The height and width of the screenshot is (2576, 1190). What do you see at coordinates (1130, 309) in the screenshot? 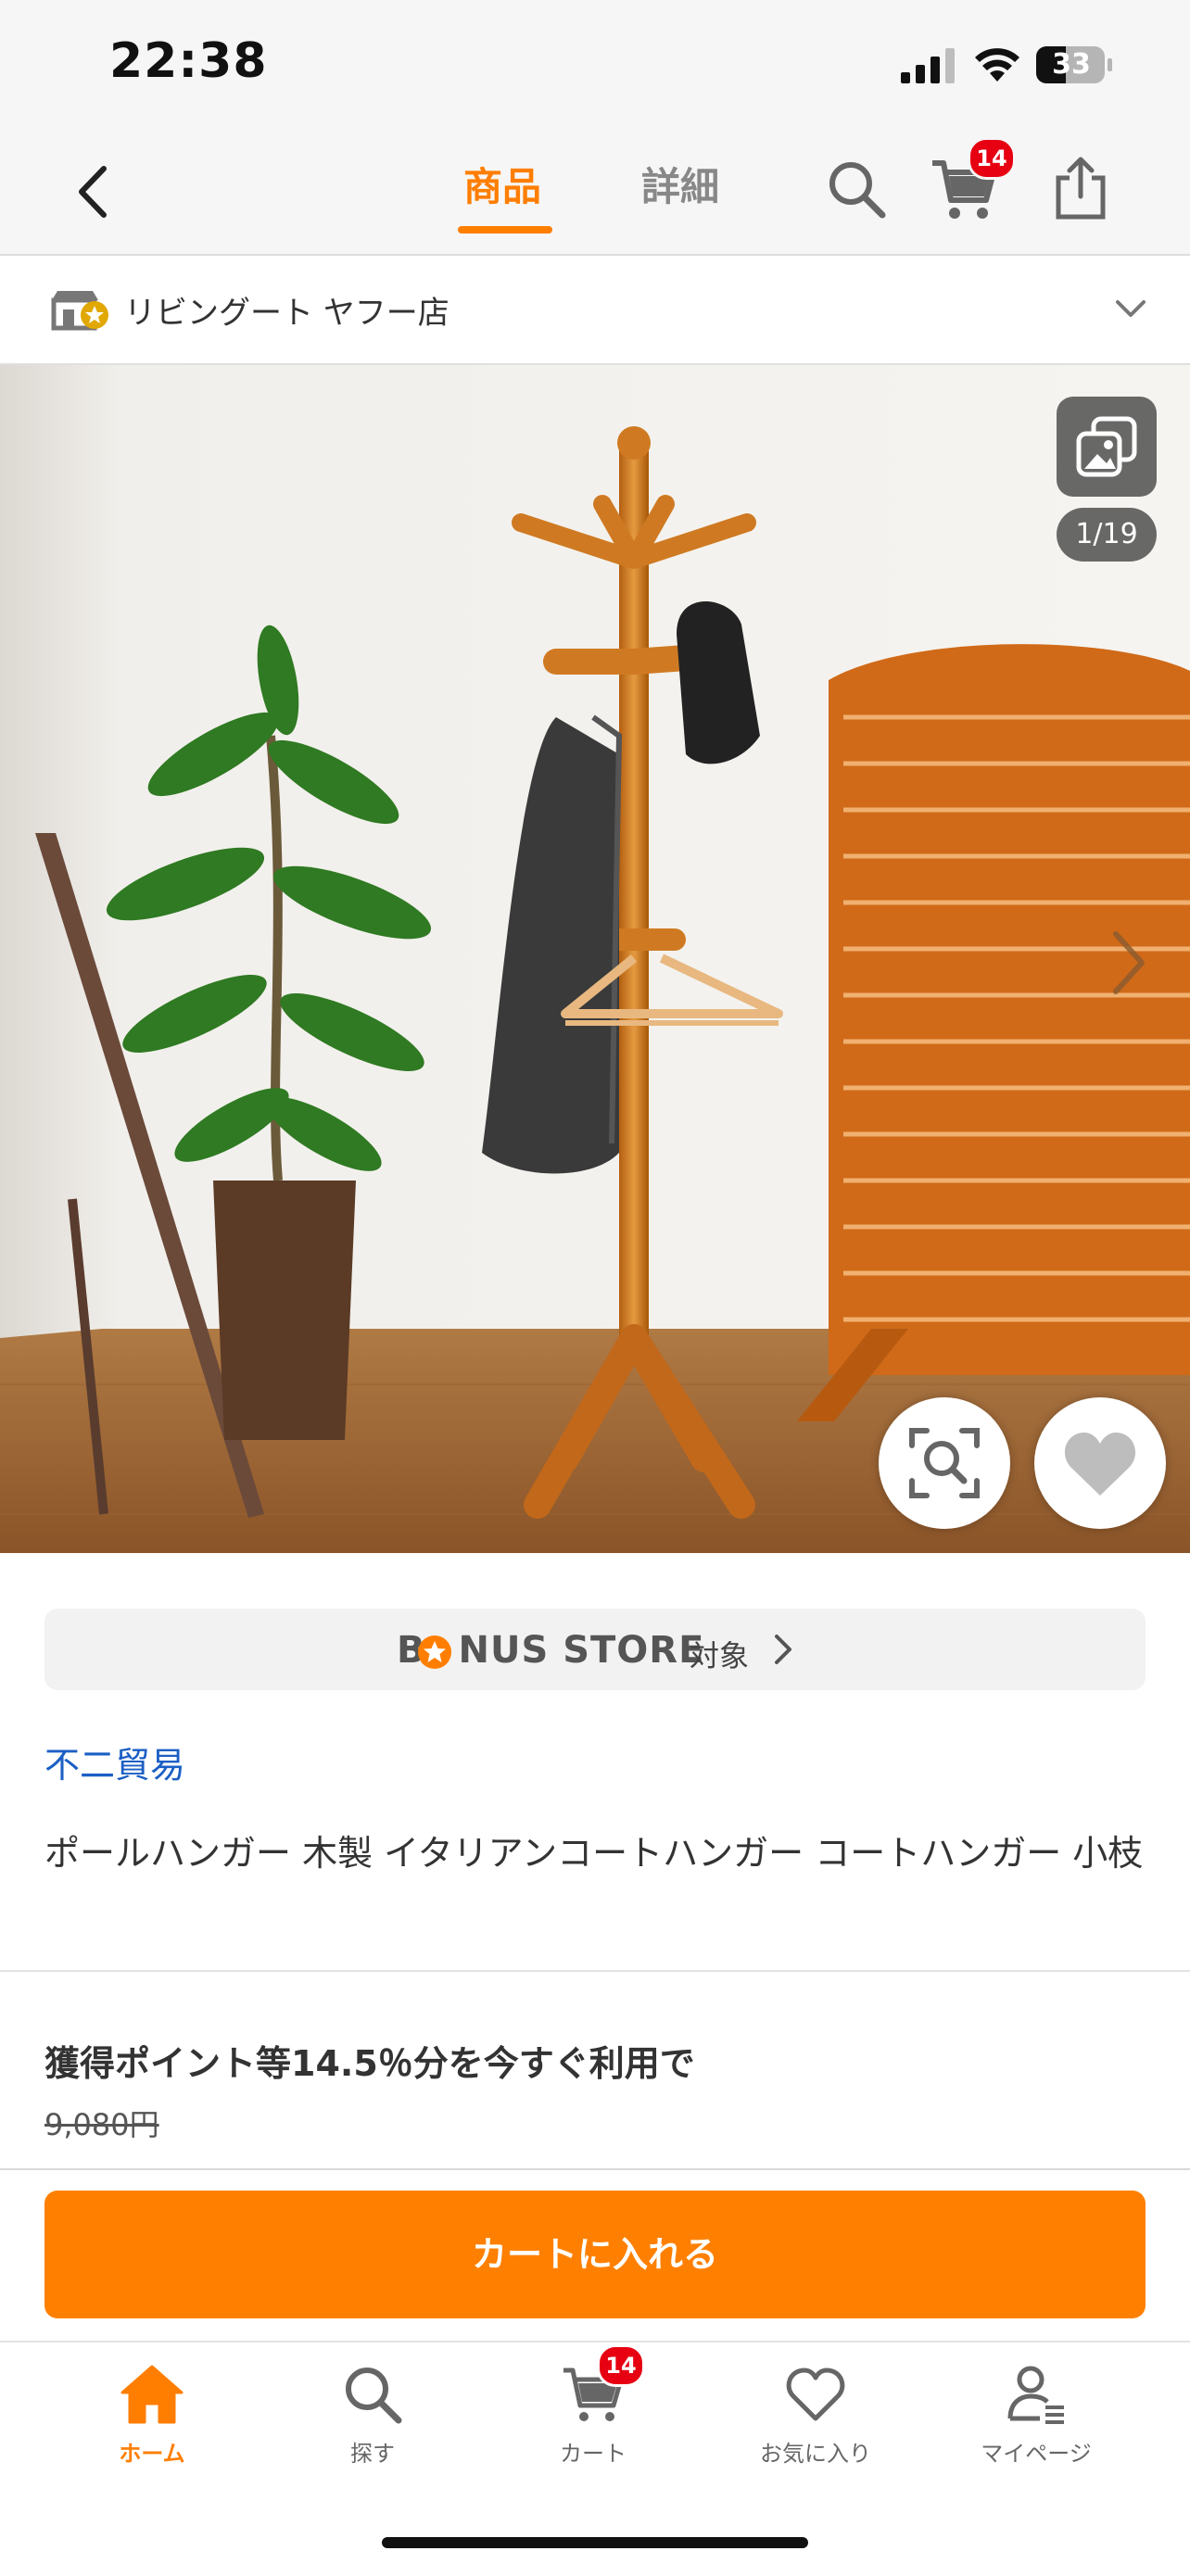
I see `chevron-down-icon` at bounding box center [1130, 309].